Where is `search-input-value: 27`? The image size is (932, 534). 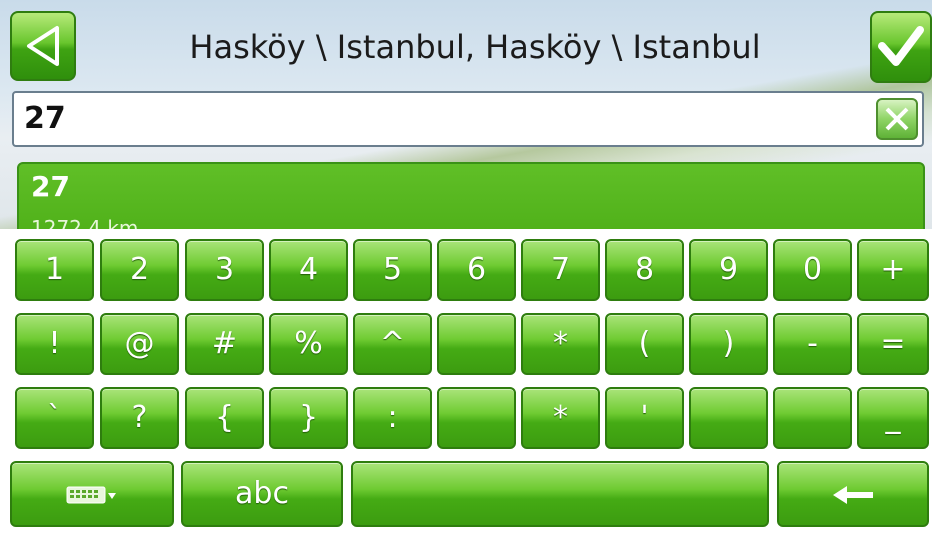
search-input-value: 27 is located at coordinates (45, 118).